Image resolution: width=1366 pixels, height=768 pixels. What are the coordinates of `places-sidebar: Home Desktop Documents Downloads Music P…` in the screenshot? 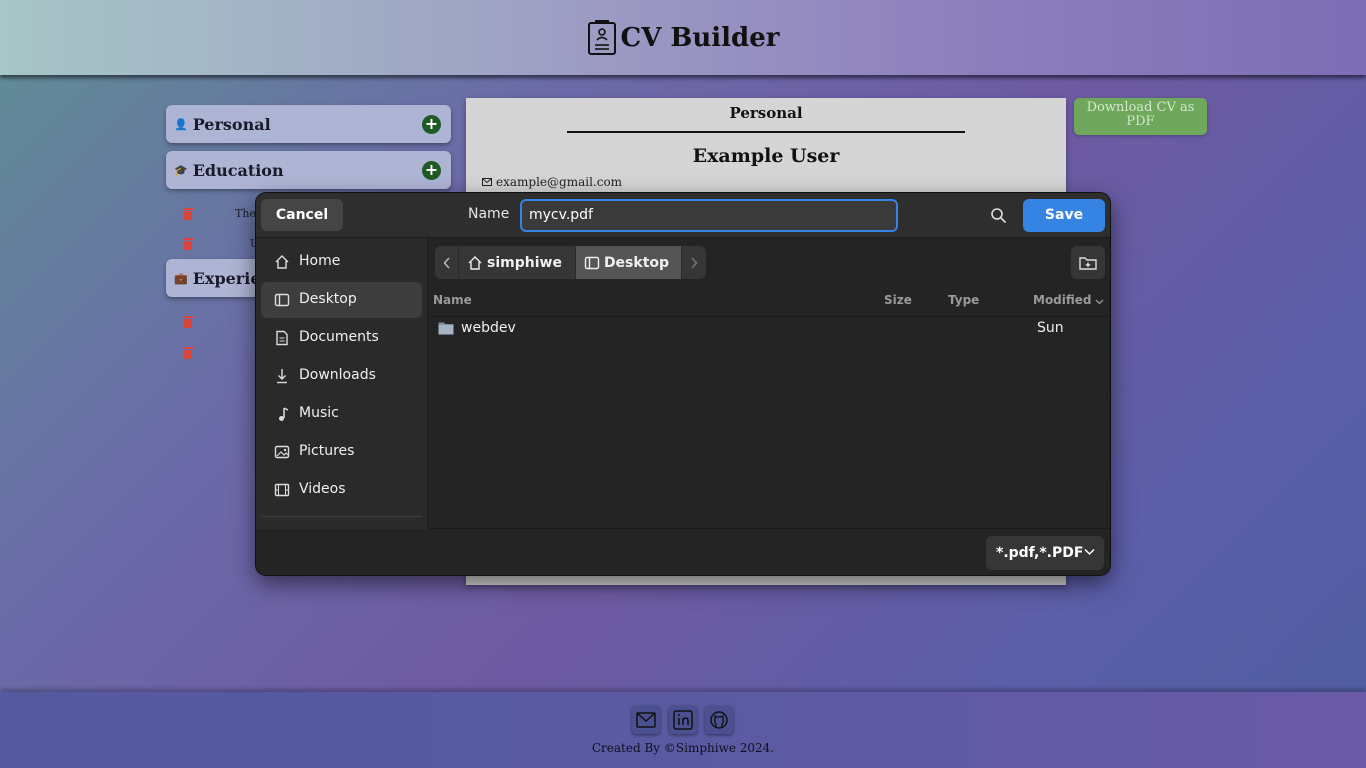 It's located at (342, 383).